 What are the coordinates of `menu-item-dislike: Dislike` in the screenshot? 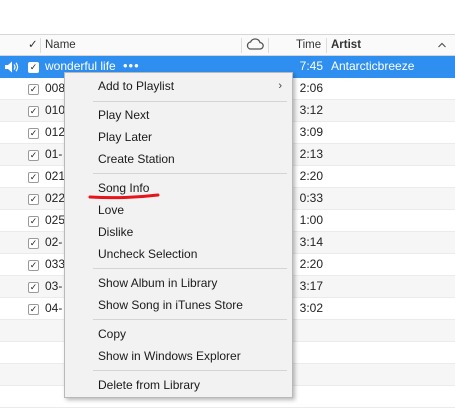 It's located at (178, 232).